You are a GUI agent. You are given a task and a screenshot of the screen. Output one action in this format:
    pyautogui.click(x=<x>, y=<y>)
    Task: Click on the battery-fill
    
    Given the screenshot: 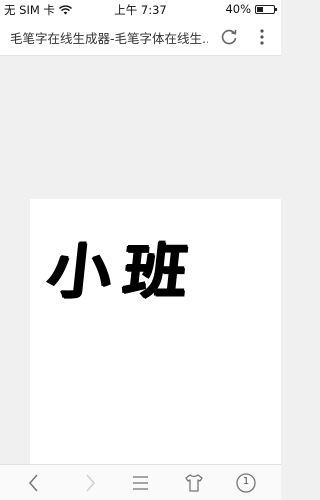 What is the action you would take?
    pyautogui.click(x=260, y=9)
    